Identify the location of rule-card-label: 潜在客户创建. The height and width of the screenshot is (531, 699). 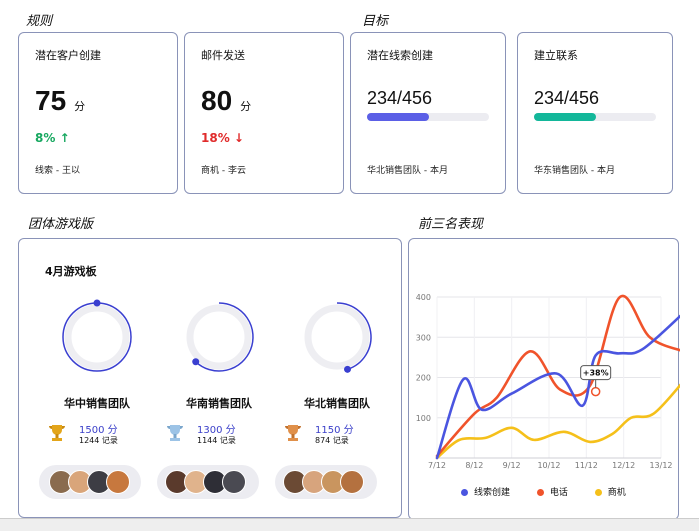
(68, 55).